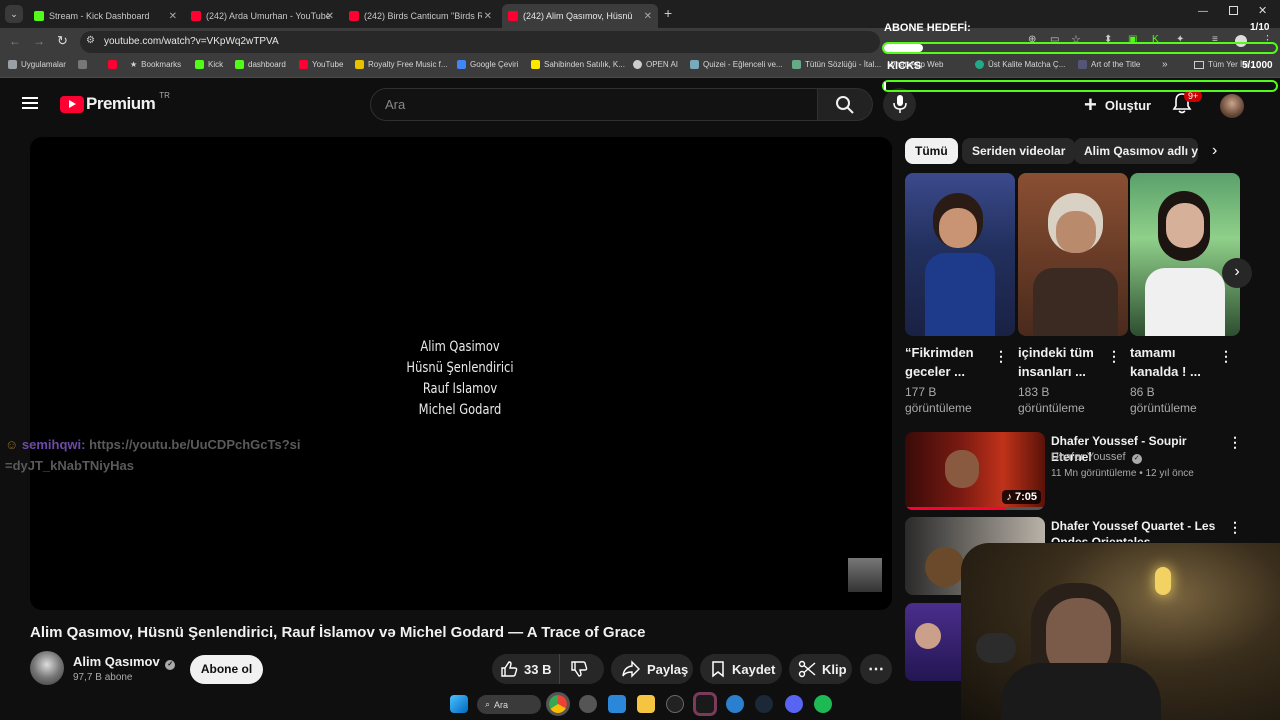 Image resolution: width=1280 pixels, height=720 pixels. What do you see at coordinates (114, 64) in the screenshot?
I see `bookmark-youtube-red` at bounding box center [114, 64].